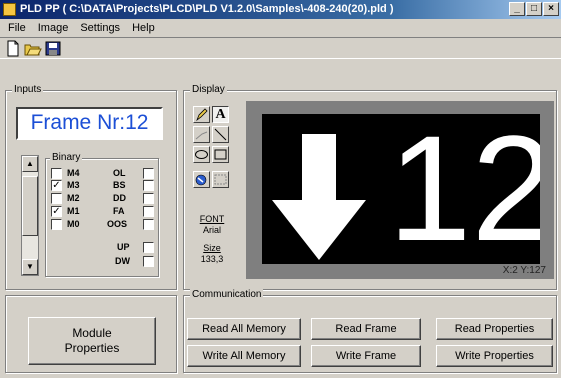 This screenshot has width=561, height=378. I want to click on menu-settings: Settings, so click(100, 28).